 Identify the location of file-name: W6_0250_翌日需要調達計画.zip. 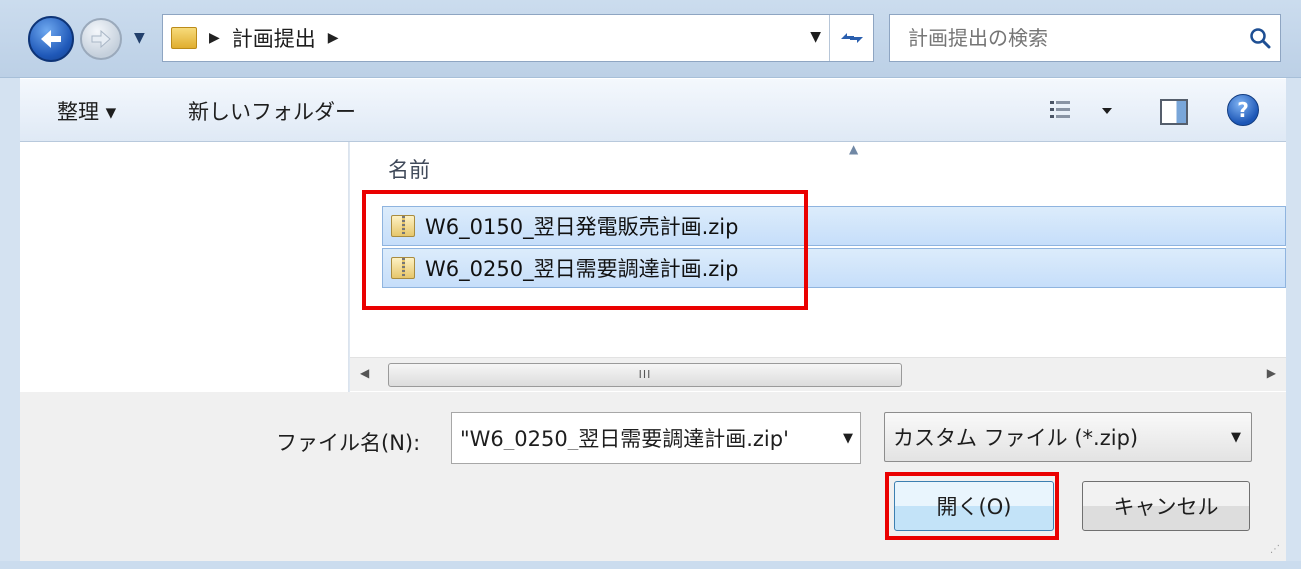
(582, 269).